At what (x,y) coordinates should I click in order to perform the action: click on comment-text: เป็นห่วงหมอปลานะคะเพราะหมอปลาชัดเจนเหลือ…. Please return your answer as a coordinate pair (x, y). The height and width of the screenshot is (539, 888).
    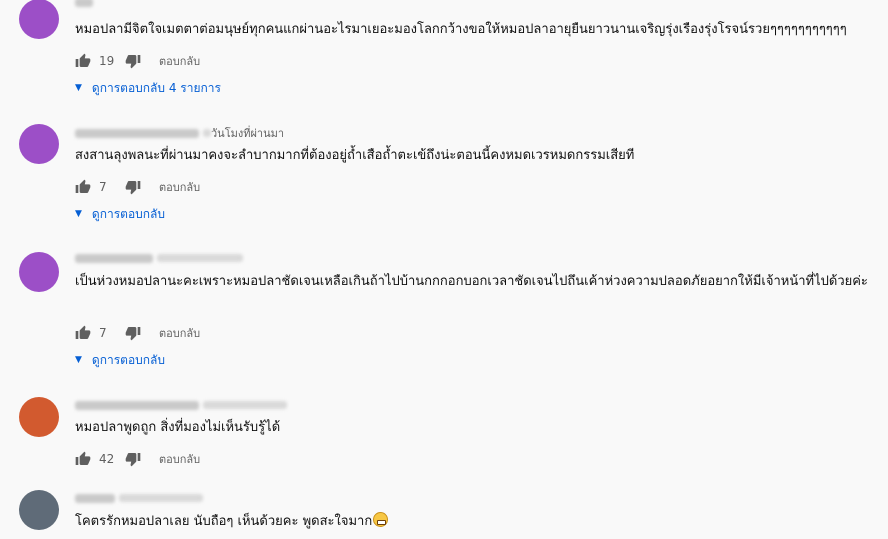
    Looking at the image, I should click on (471, 281).